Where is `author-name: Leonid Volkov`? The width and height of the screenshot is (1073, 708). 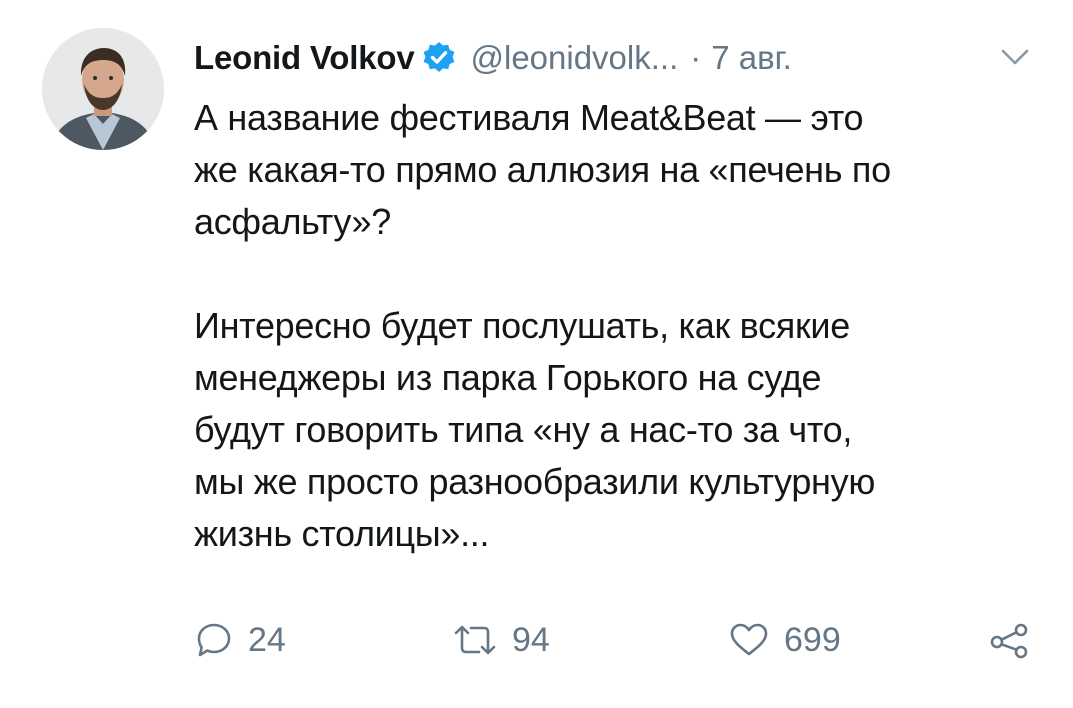
author-name: Leonid Volkov is located at coordinates (304, 58).